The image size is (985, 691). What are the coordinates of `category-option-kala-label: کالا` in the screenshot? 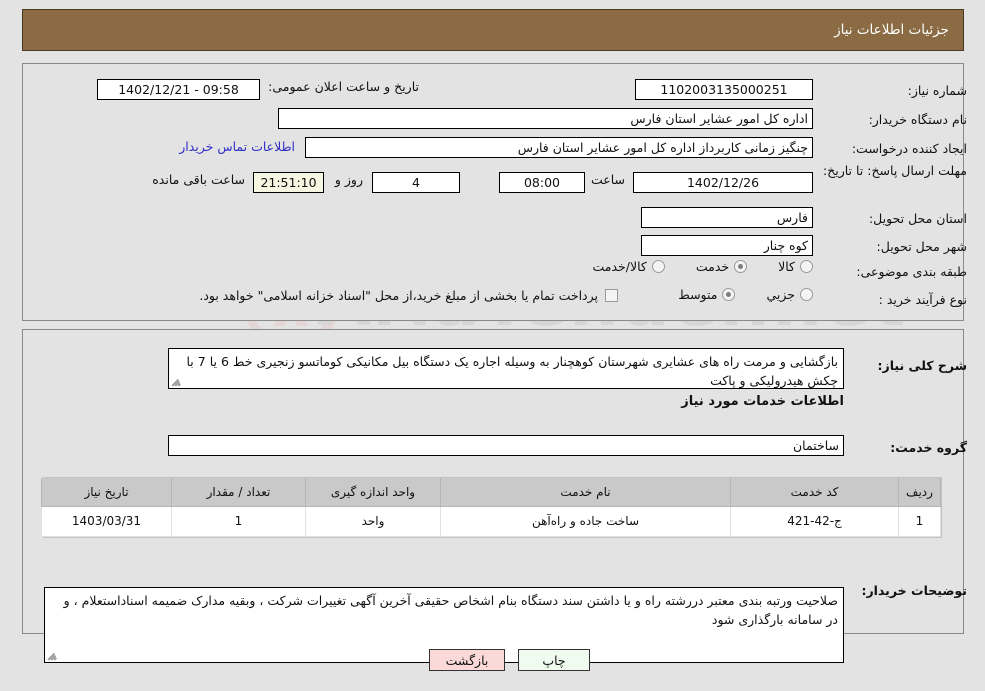 It's located at (786, 266).